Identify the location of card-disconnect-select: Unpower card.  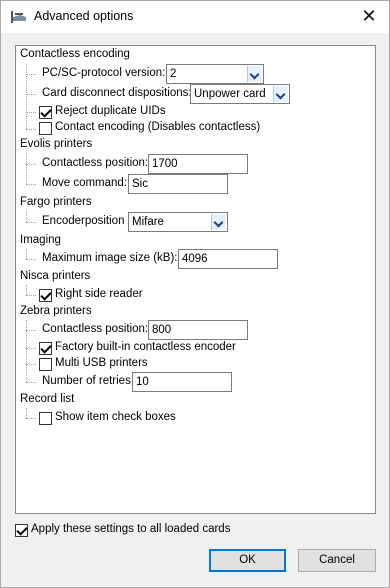
(240, 94).